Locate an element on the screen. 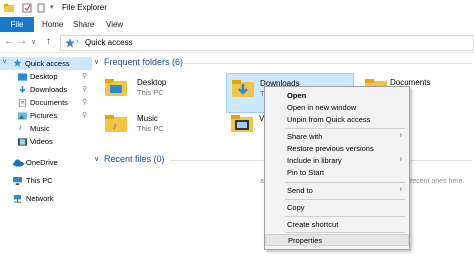 The image size is (474, 257). menu-item-unpin: Unpin from Quick access is located at coordinates (337, 120).